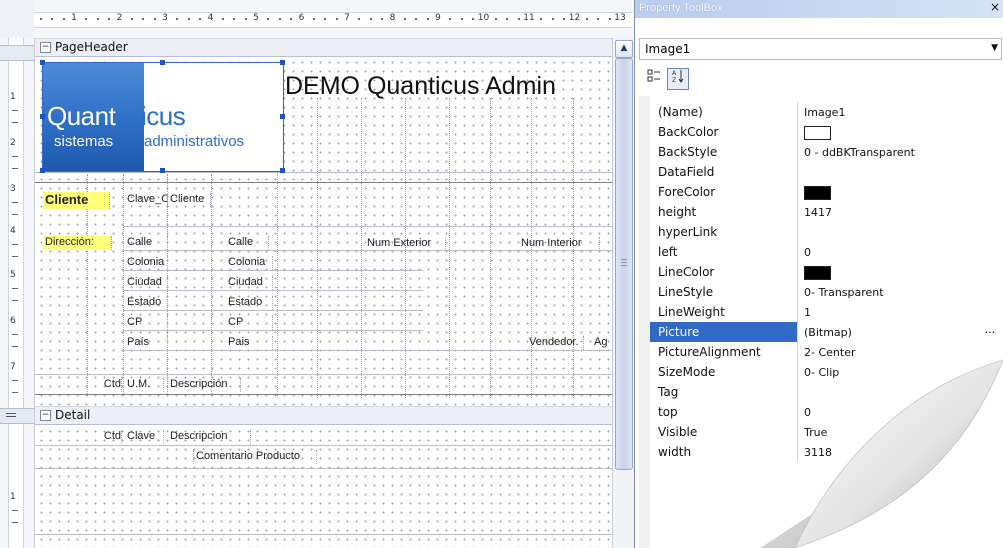 This screenshot has height=548, width=1003. What do you see at coordinates (820, 49) in the screenshot?
I see `object-selector-combo: Image1 ▼` at bounding box center [820, 49].